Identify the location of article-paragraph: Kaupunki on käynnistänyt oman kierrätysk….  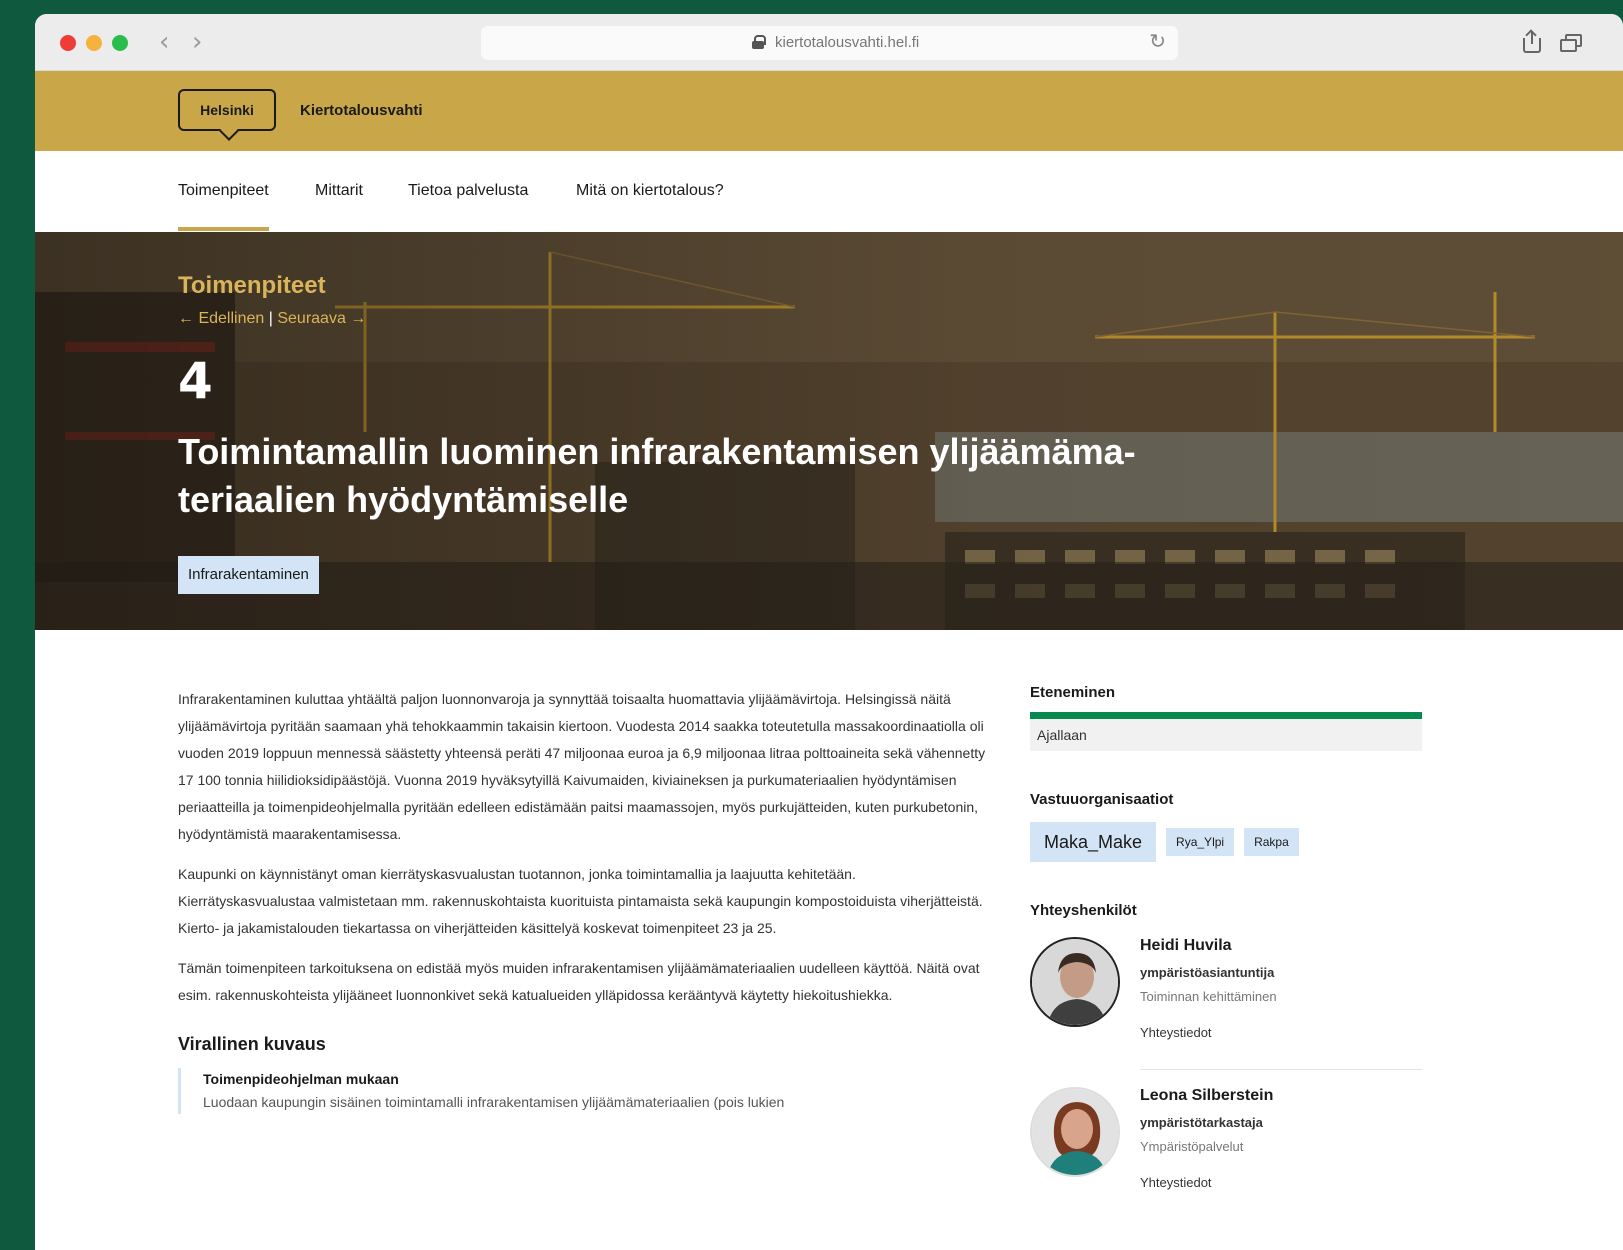
(580, 901).